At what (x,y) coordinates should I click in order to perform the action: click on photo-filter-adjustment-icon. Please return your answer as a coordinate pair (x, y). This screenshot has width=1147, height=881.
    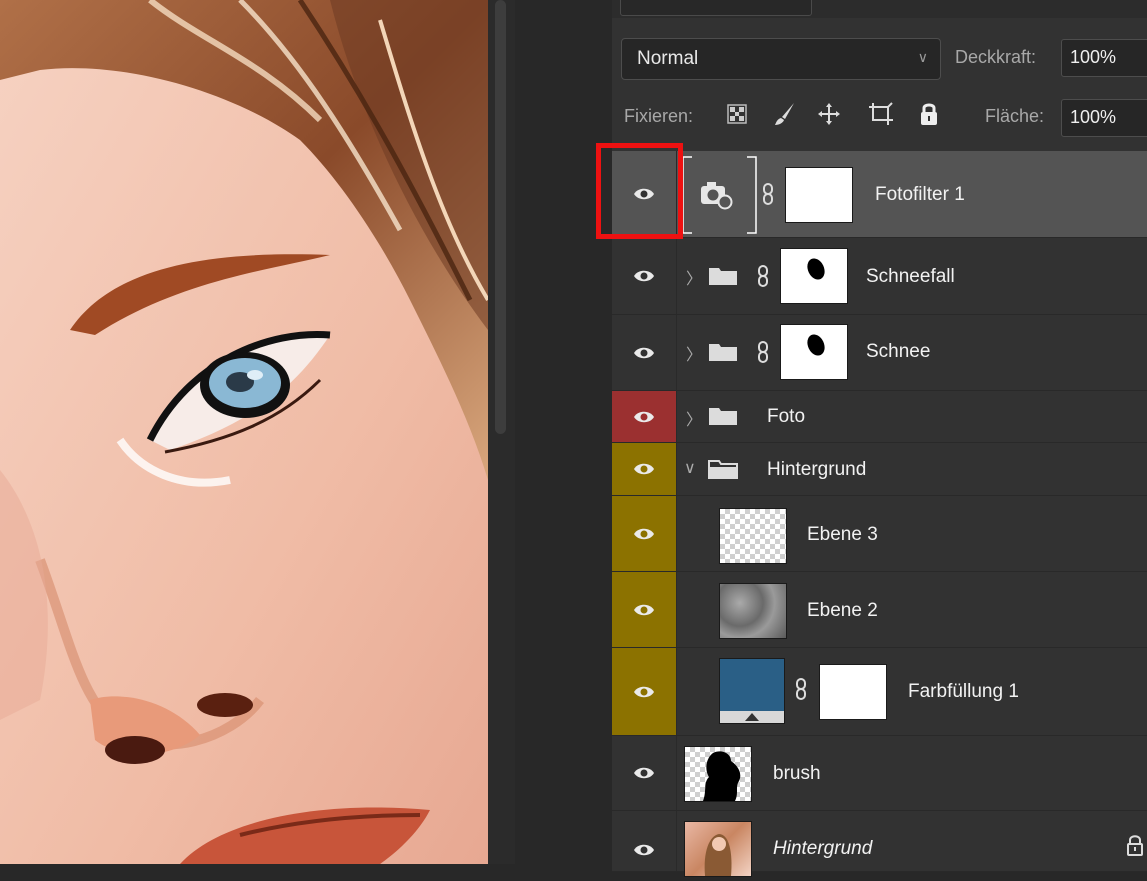
    Looking at the image, I should click on (717, 196).